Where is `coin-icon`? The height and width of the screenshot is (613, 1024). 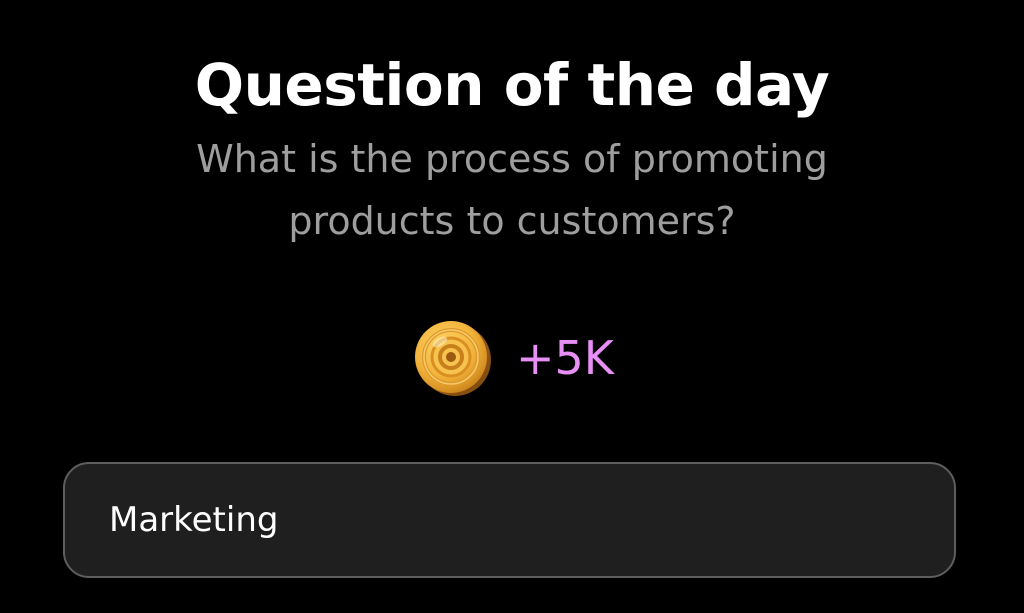
coin-icon is located at coordinates (453, 358).